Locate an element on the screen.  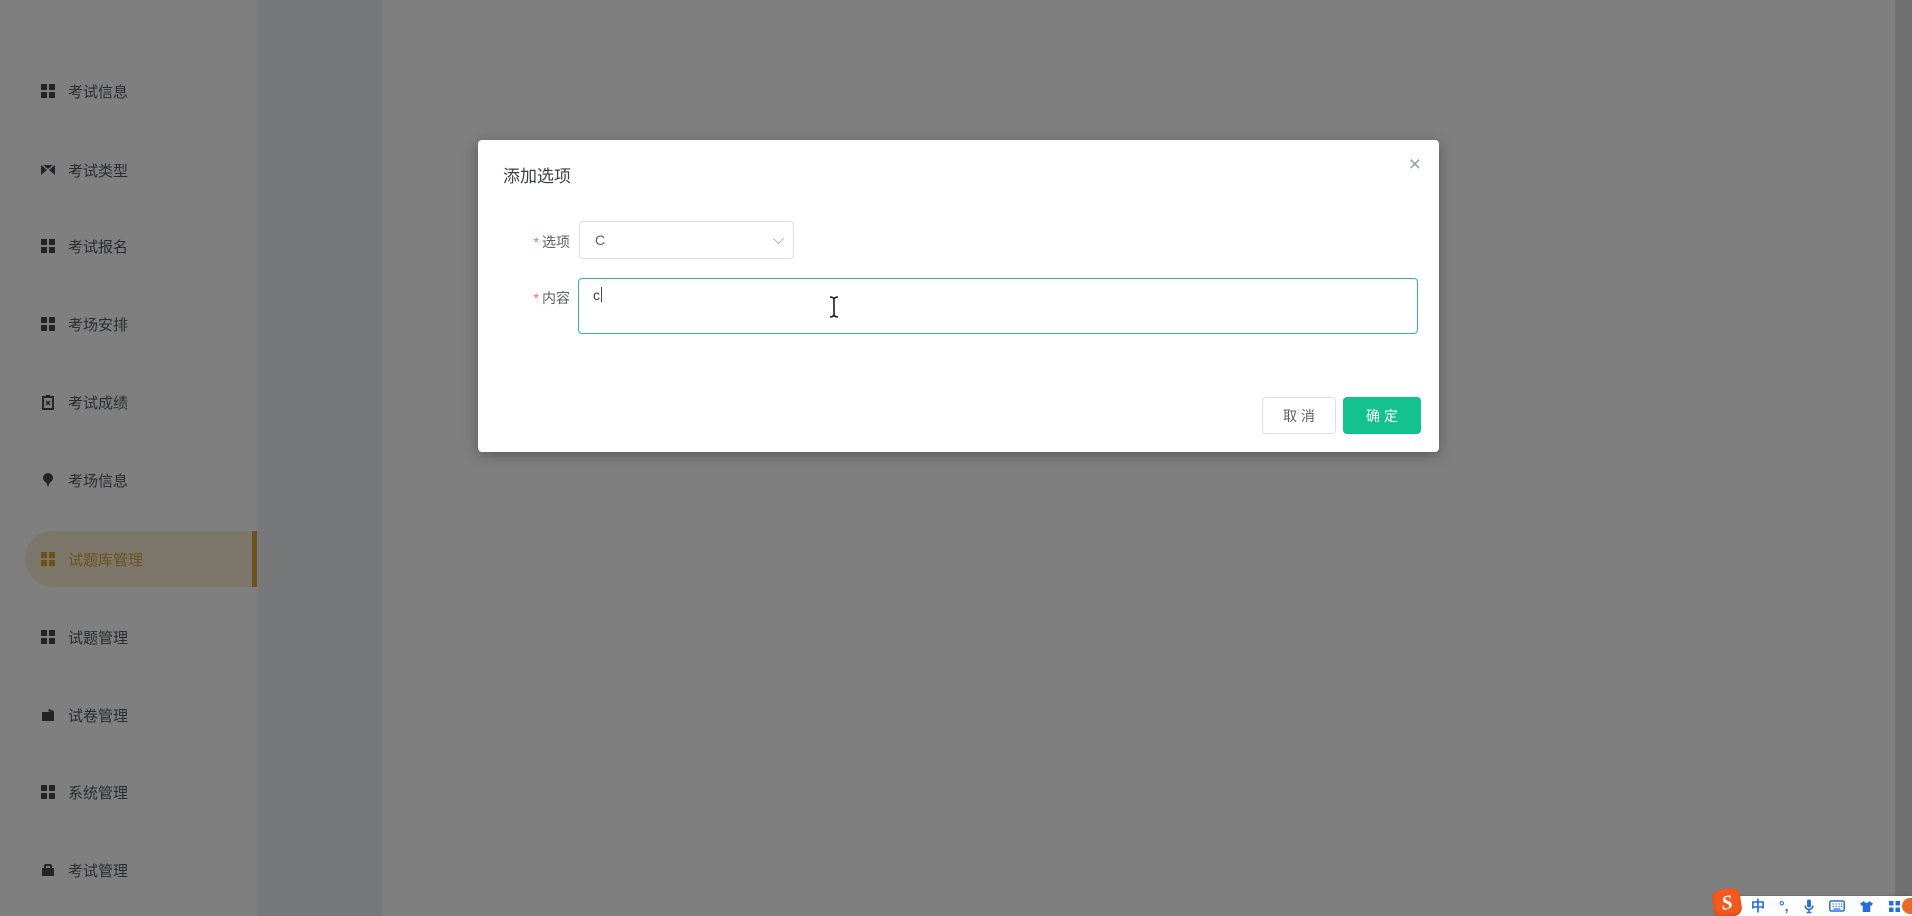
text-caret is located at coordinates (601, 294).